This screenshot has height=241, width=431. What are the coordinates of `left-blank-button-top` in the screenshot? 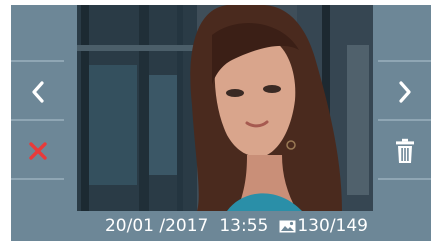 It's located at (37, 33).